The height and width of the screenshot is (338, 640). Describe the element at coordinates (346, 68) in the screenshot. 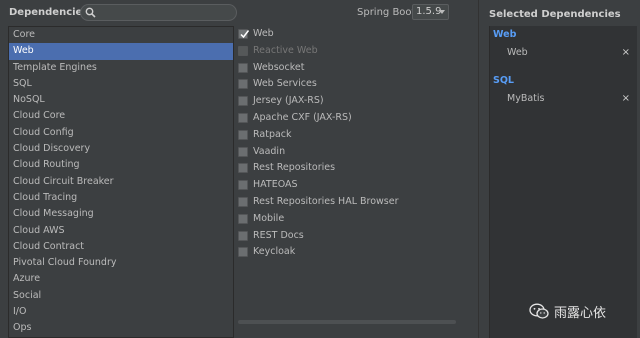

I see `dependency-item: Websocket` at that location.